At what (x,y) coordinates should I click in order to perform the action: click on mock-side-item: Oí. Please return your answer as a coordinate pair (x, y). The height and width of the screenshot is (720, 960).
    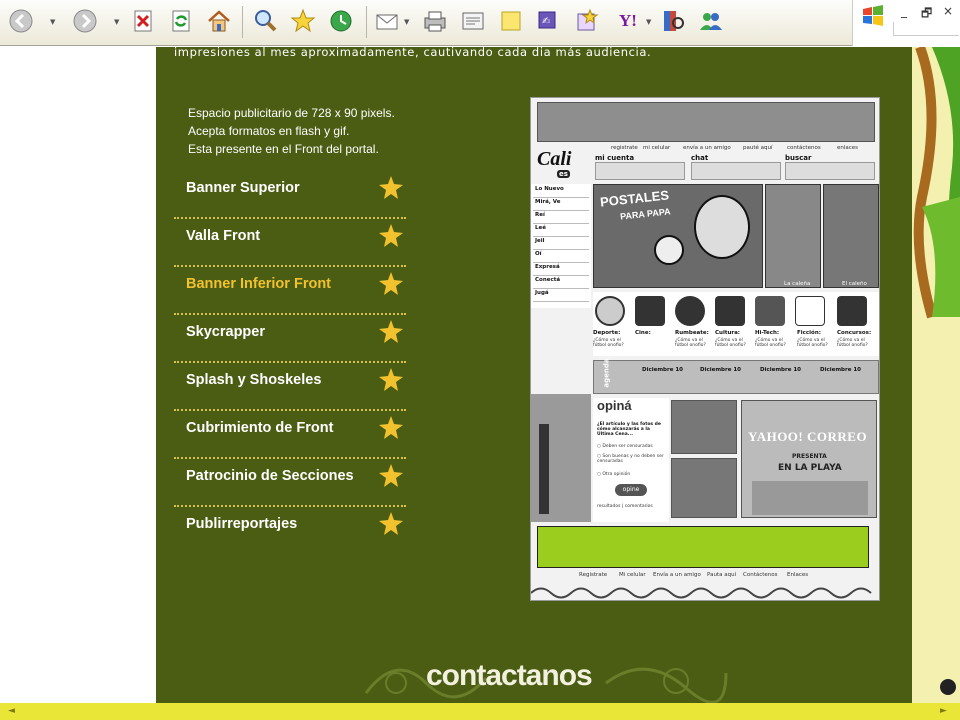
    Looking at the image, I should click on (561, 257).